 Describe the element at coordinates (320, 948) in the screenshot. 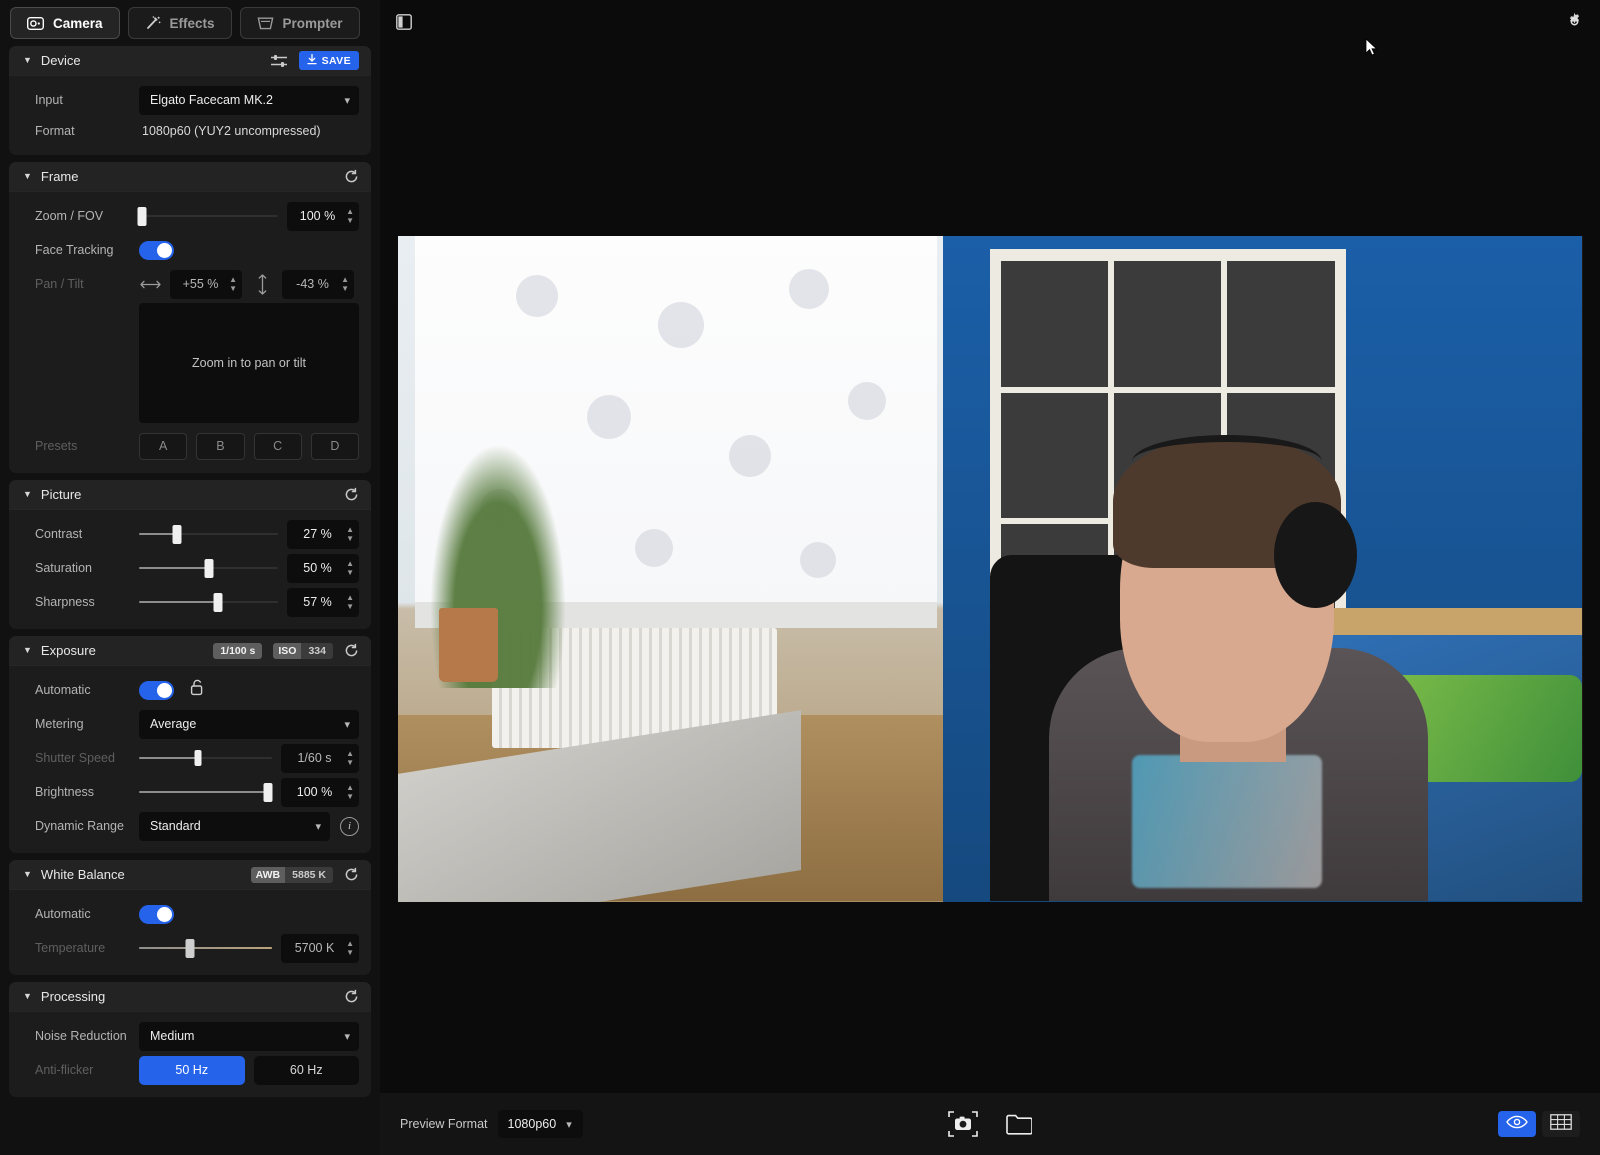

I see `temperature-numberbox: 5700 K ▲ ▼` at that location.